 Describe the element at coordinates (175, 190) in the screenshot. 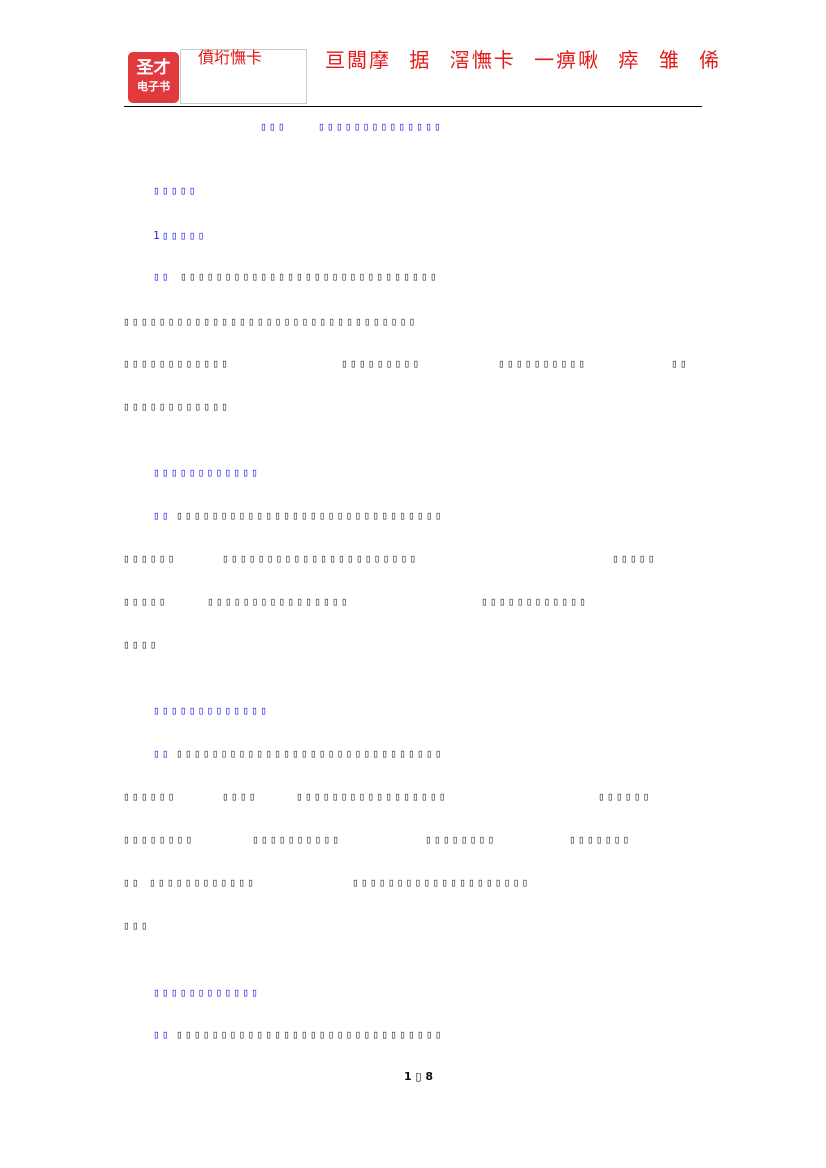

I see `heading-text: ▯▯▯▯▯` at that location.